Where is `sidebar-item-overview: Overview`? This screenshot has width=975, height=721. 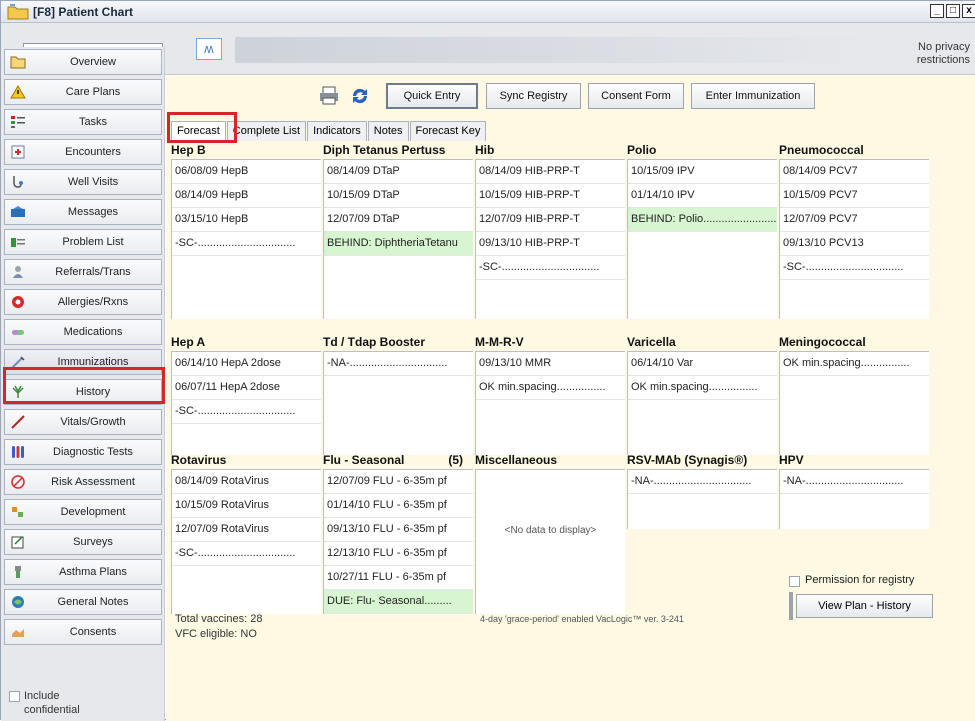 sidebar-item-overview: Overview is located at coordinates (83, 62).